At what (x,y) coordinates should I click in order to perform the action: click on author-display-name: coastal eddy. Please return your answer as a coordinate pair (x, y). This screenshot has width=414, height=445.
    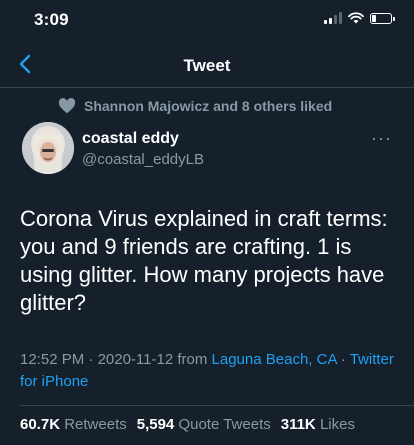
    Looking at the image, I should click on (130, 139).